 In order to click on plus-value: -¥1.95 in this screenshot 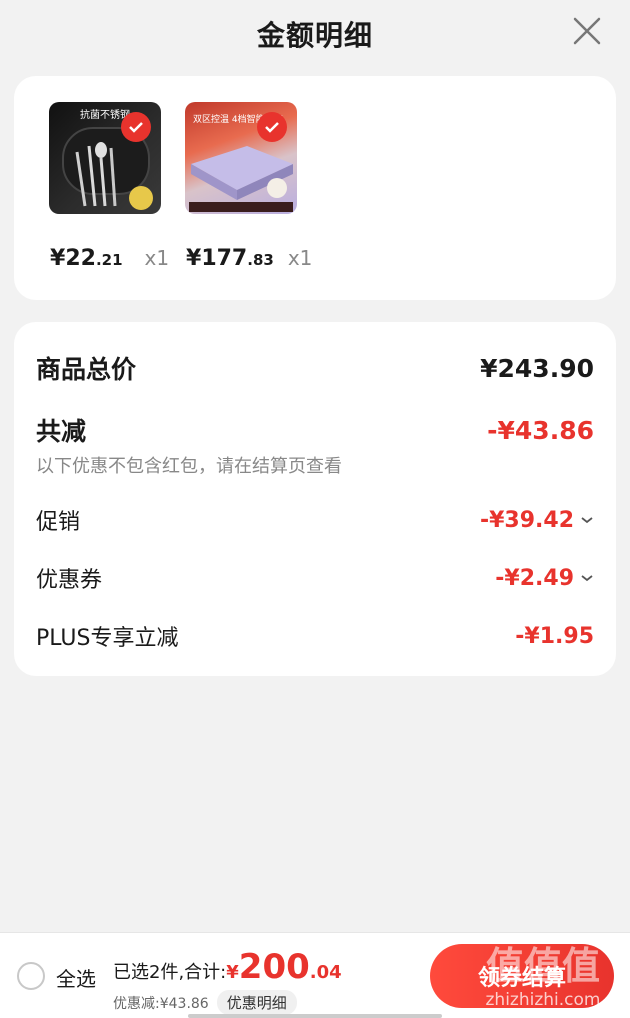, I will do `click(554, 636)`.